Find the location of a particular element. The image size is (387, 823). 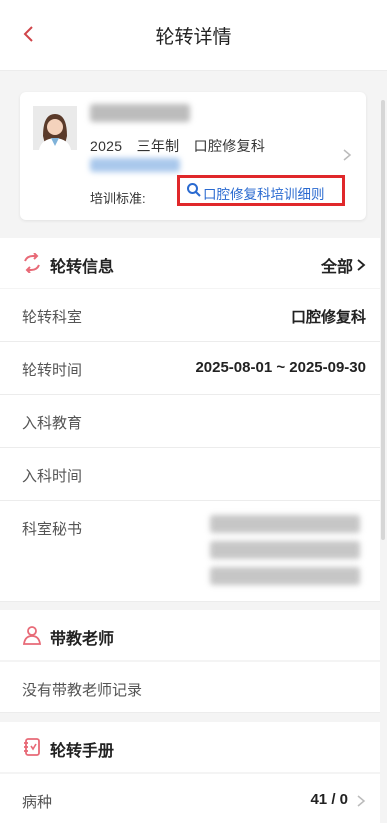

row-label: 病种 is located at coordinates (37, 802).